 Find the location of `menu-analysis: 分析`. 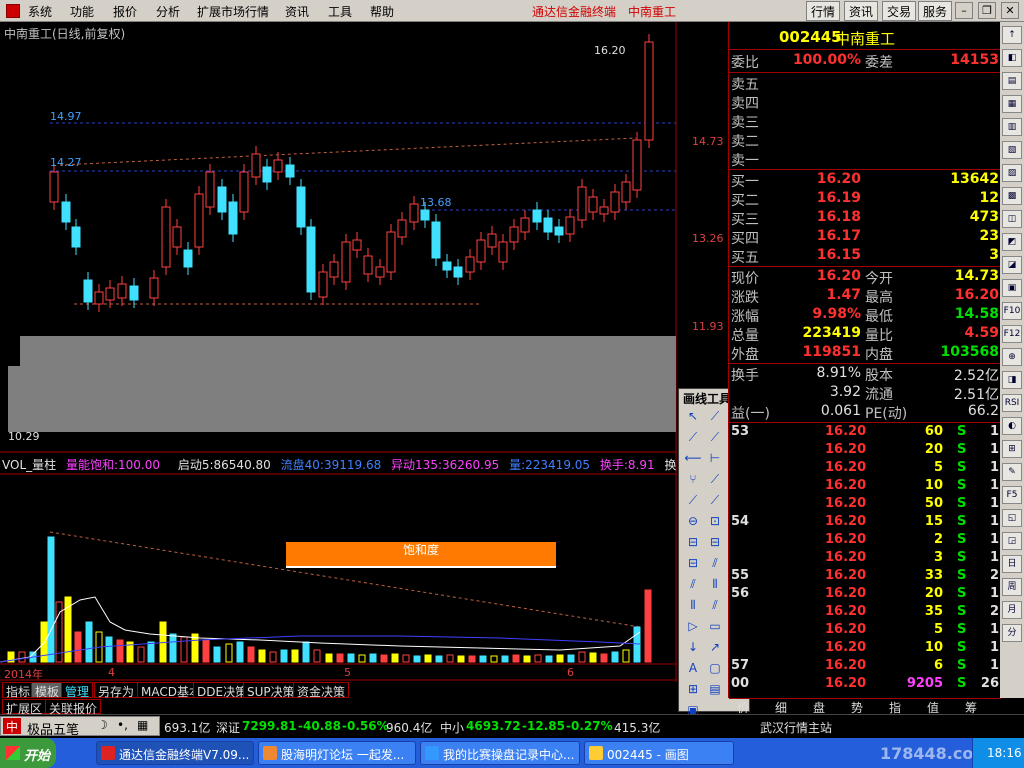

menu-analysis: 分析 is located at coordinates (168, 11).